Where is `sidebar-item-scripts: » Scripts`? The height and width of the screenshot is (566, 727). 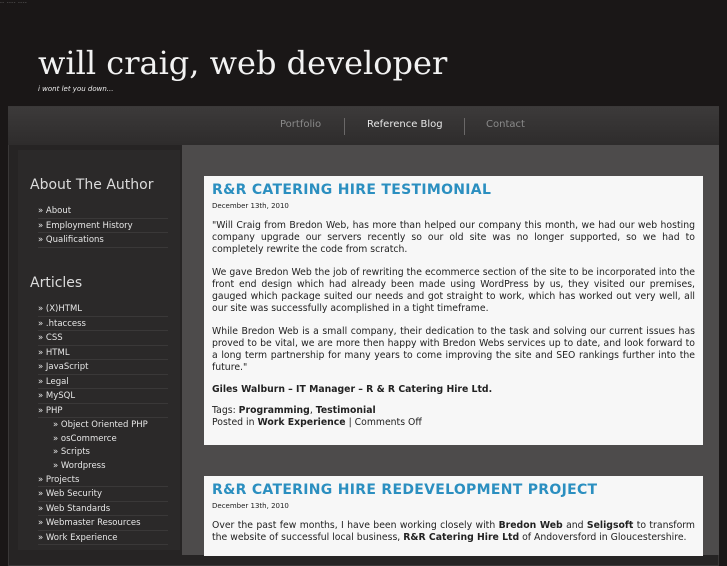 sidebar-item-scripts: » Scripts is located at coordinates (103, 452).